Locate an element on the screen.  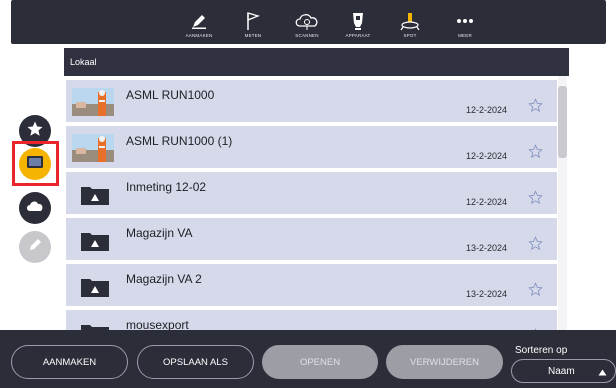
toolbar-device-label: APPARAAT is located at coordinates (358, 35).